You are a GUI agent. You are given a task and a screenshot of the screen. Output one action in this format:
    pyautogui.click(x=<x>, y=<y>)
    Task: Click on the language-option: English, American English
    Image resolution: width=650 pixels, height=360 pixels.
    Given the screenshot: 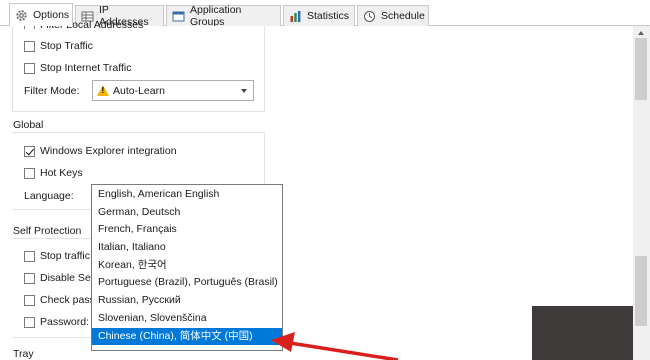 What is the action you would take?
    pyautogui.click(x=187, y=195)
    